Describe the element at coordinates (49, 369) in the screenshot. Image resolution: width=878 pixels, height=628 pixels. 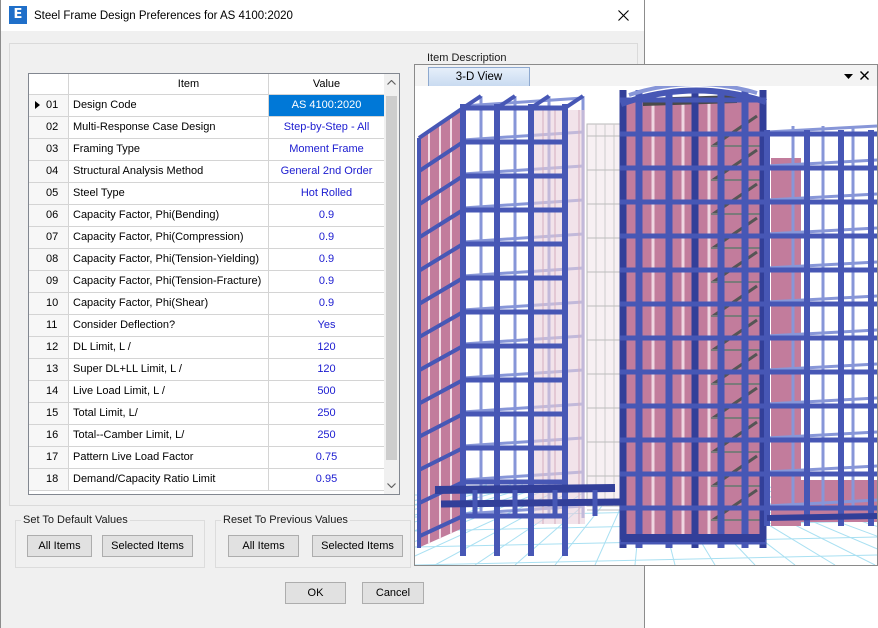
I see `row-header: 13` at that location.